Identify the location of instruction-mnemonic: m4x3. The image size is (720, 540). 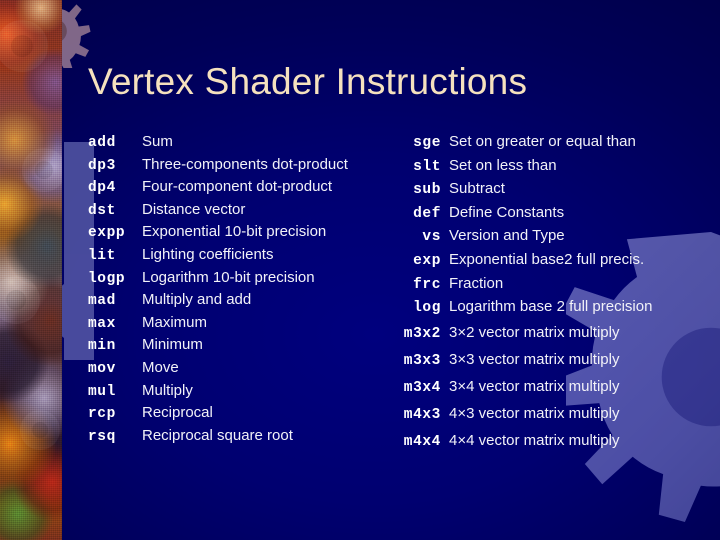
(422, 414).